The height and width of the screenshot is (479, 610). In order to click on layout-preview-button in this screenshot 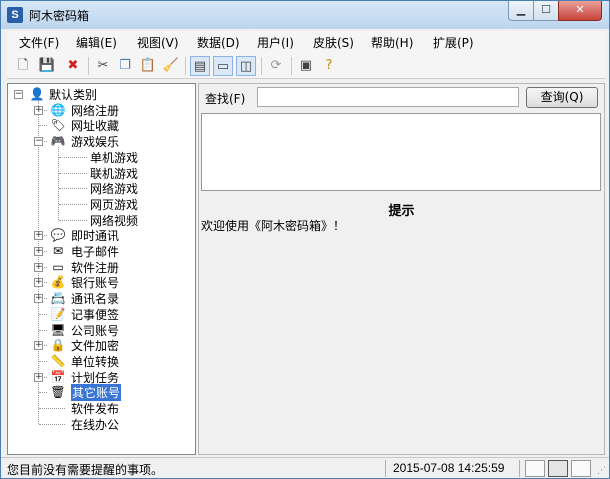, I will do `click(581, 468)`.